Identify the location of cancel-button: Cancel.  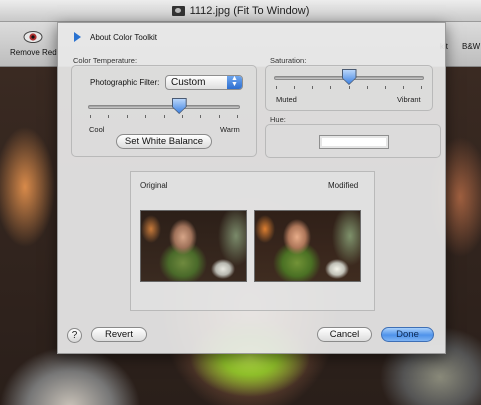
(344, 334).